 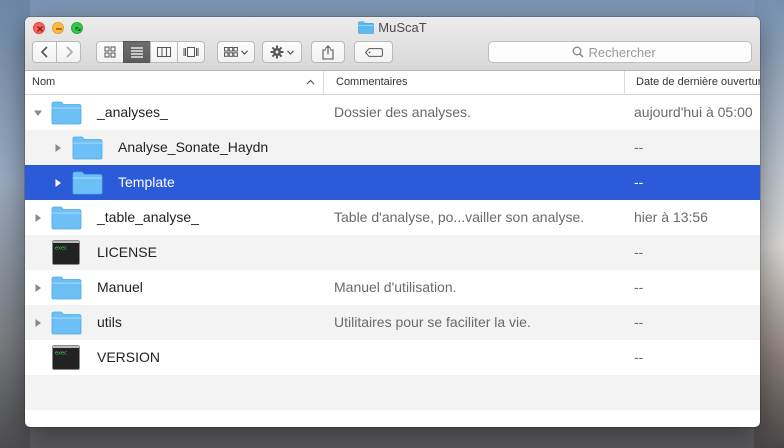 What do you see at coordinates (392, 357) in the screenshot?
I see `file-row: exec VERSION --` at bounding box center [392, 357].